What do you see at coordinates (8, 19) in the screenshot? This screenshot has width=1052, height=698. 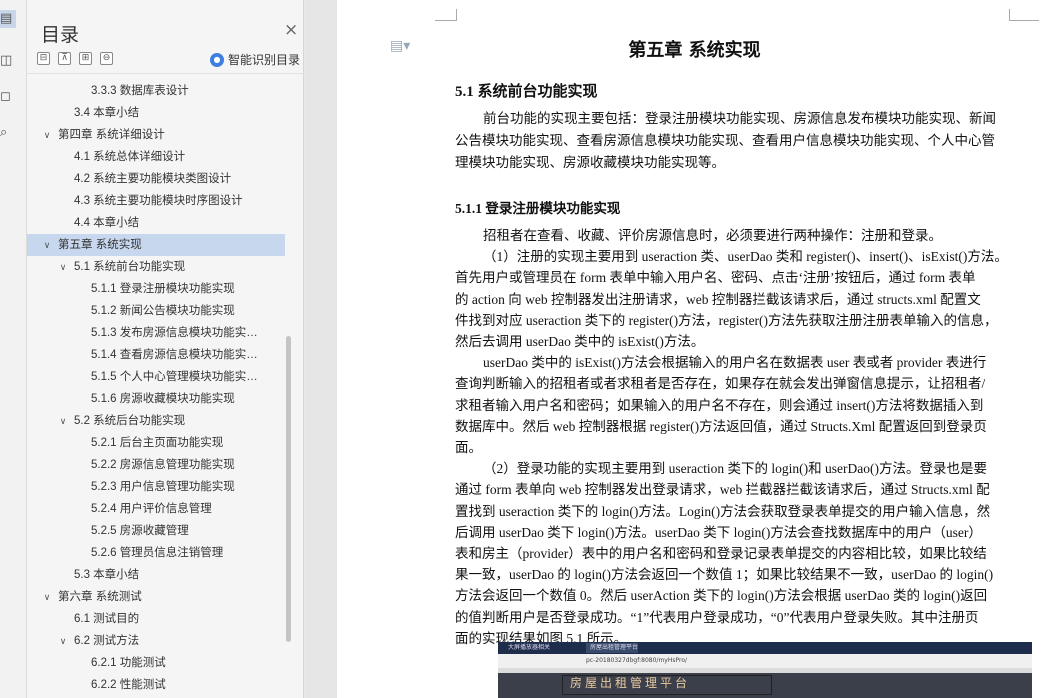 I see `page-view-icon: ▤` at bounding box center [8, 19].